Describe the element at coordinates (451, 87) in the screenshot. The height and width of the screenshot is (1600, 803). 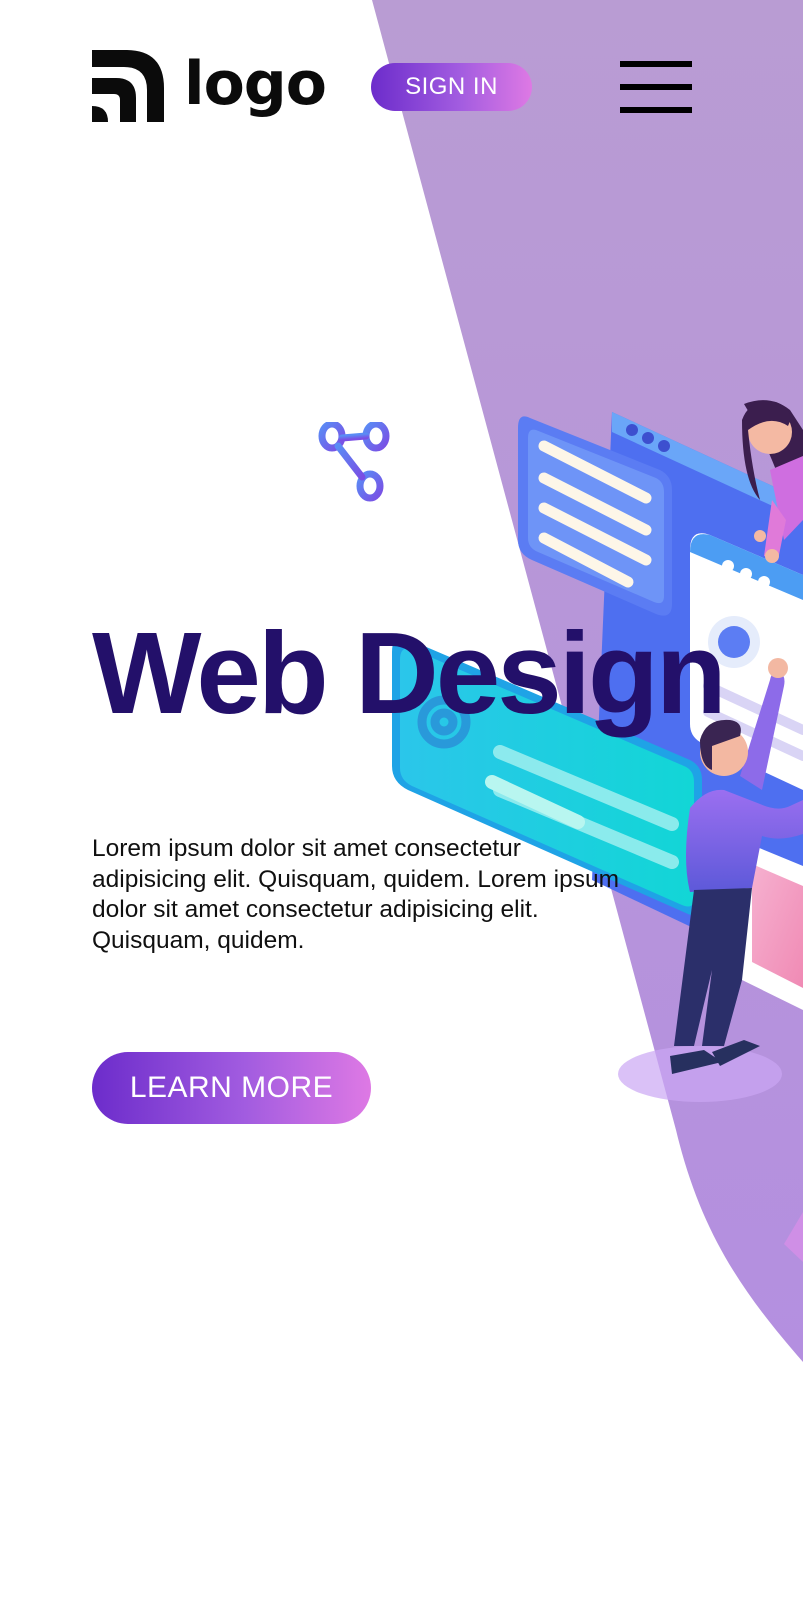
I see `sign-in-button: SIGN IN` at that location.